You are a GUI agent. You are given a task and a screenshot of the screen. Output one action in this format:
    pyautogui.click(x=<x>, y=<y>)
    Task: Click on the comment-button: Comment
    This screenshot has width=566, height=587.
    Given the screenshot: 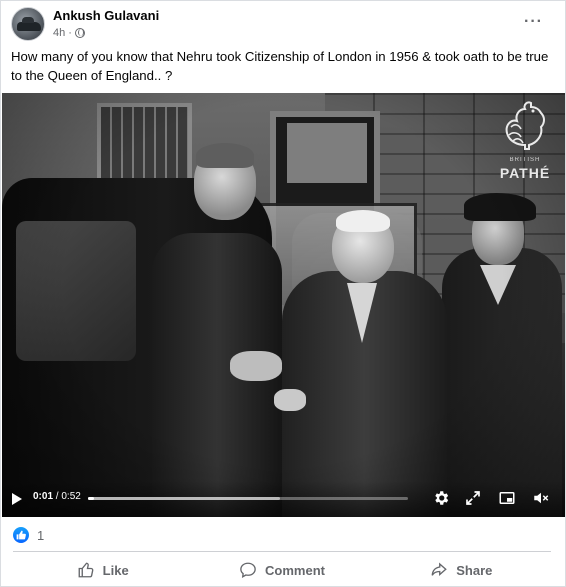 What is the action you would take?
    pyautogui.click(x=281, y=570)
    